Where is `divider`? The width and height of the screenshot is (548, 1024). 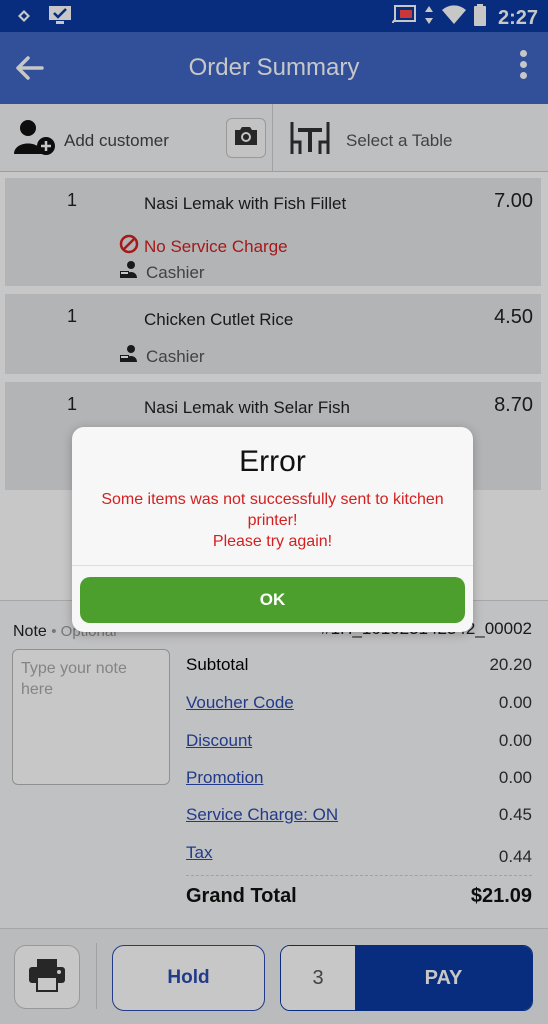 divider is located at coordinates (272, 565).